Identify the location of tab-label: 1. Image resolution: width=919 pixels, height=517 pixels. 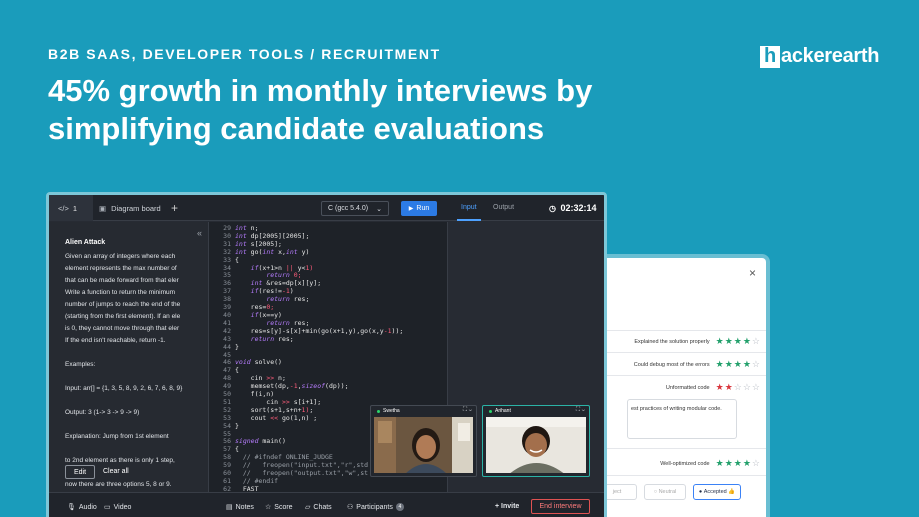
(75, 208).